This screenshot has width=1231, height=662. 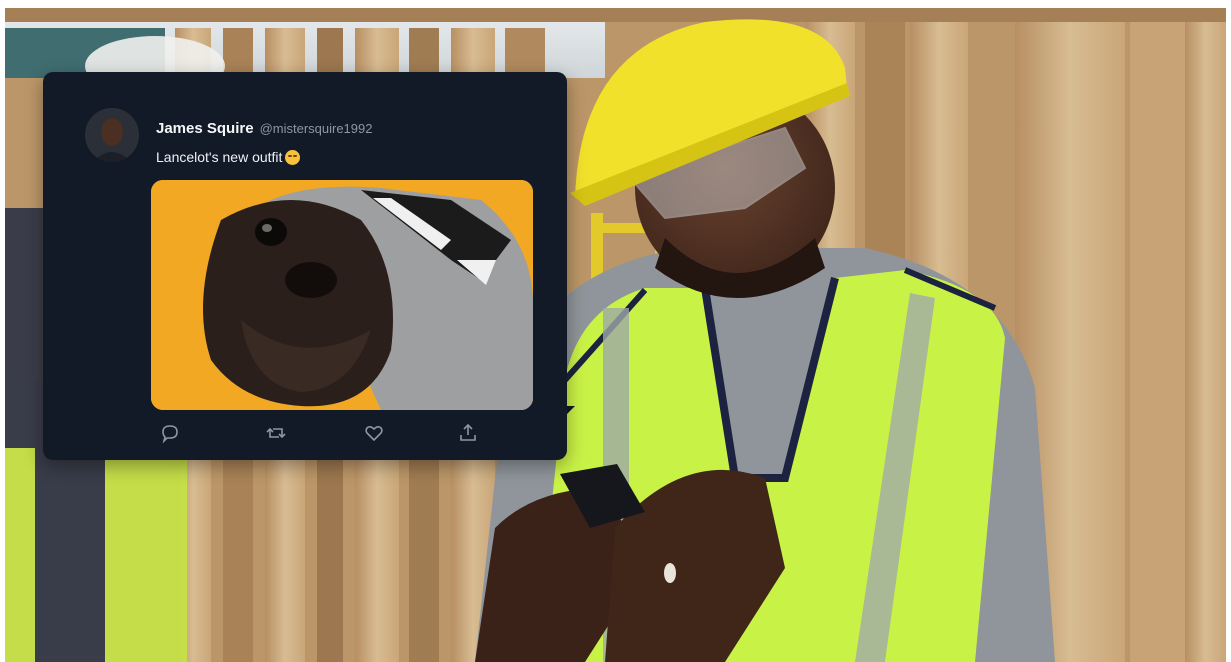 What do you see at coordinates (342, 295) in the screenshot?
I see `tweet-image` at bounding box center [342, 295].